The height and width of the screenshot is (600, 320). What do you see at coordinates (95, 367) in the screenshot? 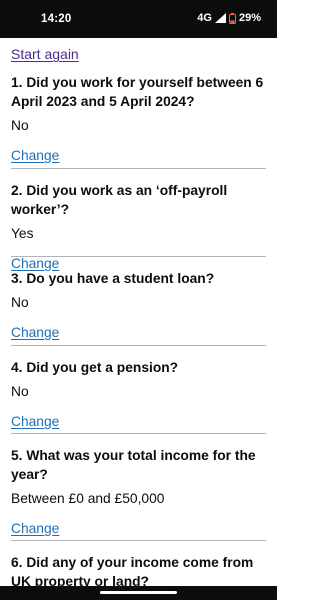
I see `question-text: 4. Did you get a pension?` at bounding box center [95, 367].